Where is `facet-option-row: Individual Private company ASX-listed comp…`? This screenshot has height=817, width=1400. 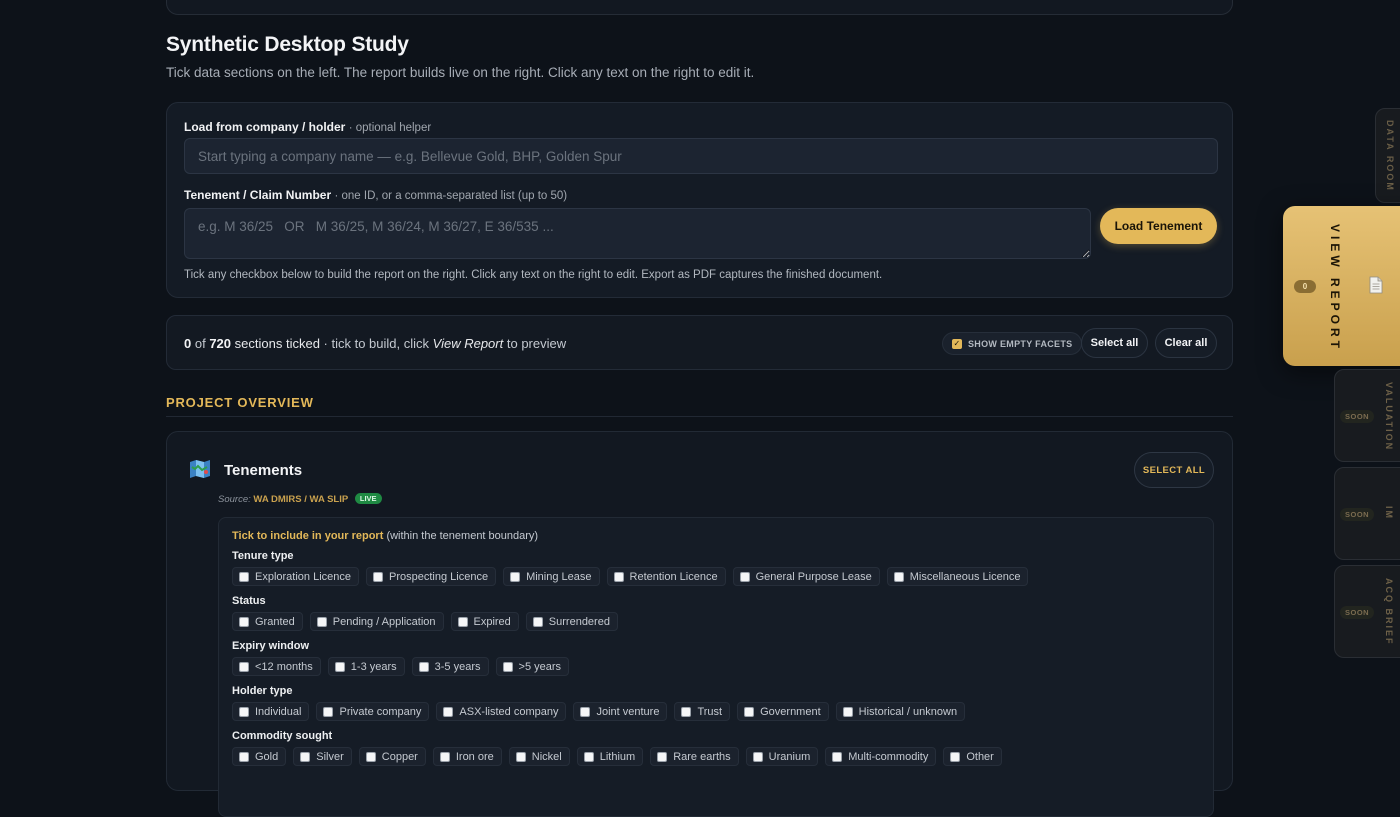 facet-option-row: Individual Private company ASX-listed comp… is located at coordinates (599, 711).